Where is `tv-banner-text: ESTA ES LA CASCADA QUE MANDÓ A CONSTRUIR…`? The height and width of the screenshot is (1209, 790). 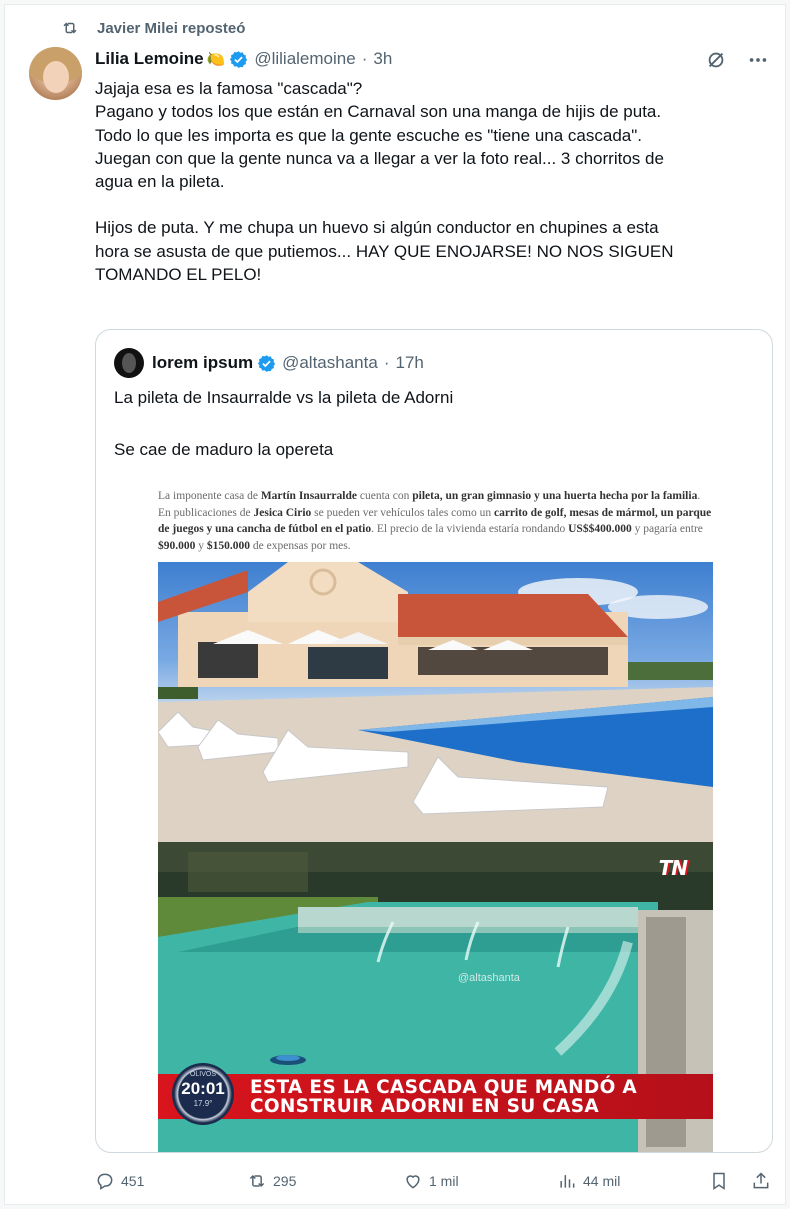 tv-banner-text: ESTA ES LA CASCADA QUE MANDÓ A CONSTRUIR… is located at coordinates (443, 1097).